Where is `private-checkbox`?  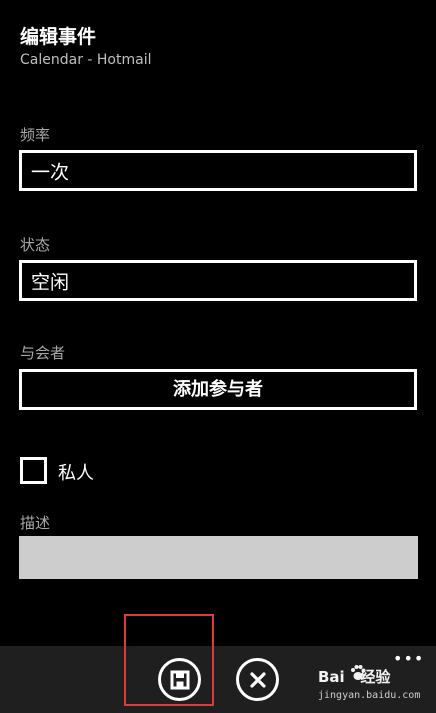 private-checkbox is located at coordinates (33, 470).